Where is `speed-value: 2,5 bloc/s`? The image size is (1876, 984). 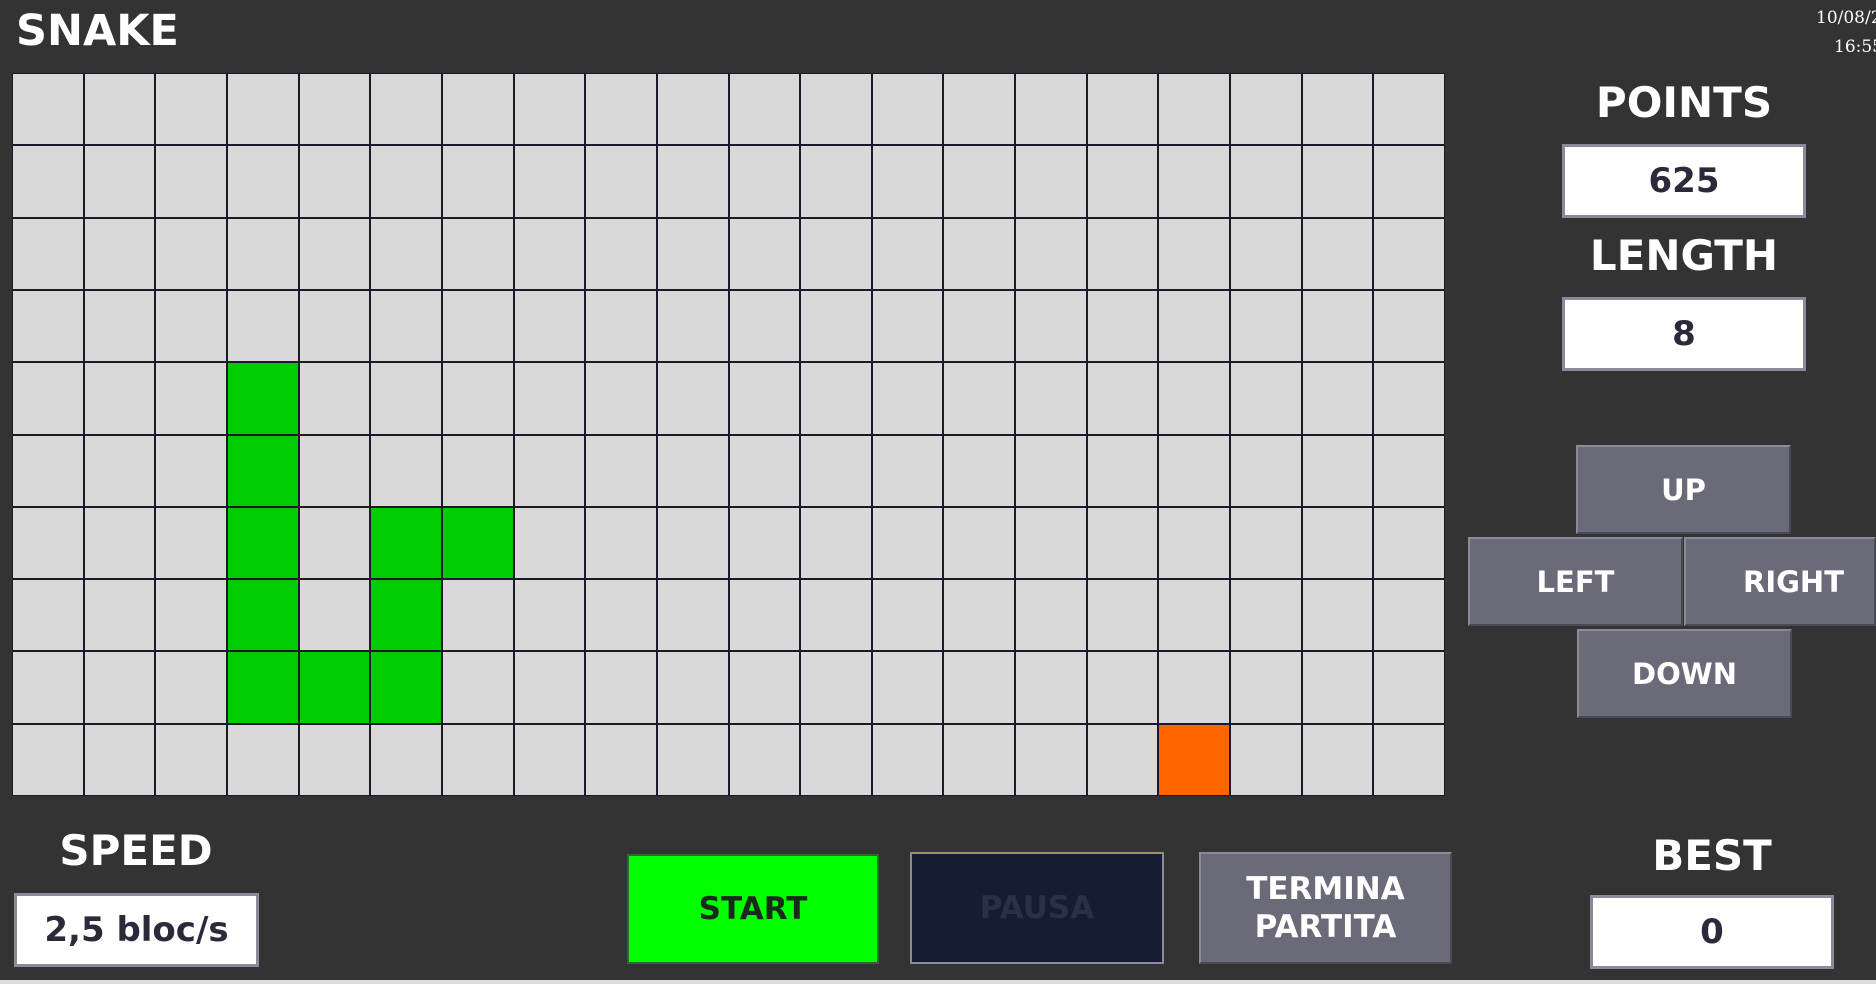
speed-value: 2,5 bloc/s is located at coordinates (136, 930).